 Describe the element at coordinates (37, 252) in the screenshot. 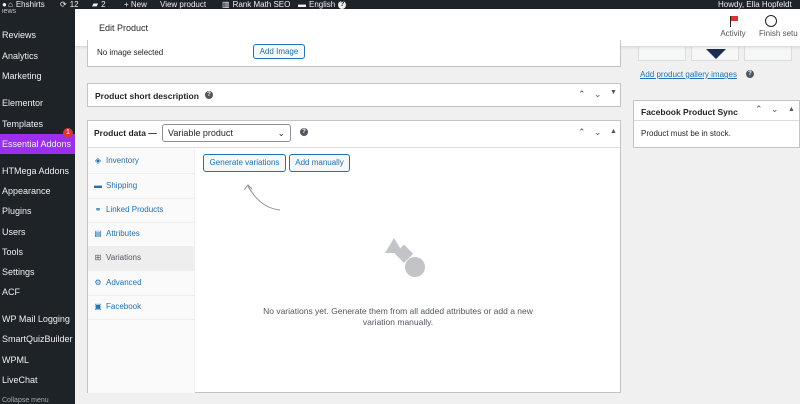

I see `sidebar-item-tools: Tools` at that location.